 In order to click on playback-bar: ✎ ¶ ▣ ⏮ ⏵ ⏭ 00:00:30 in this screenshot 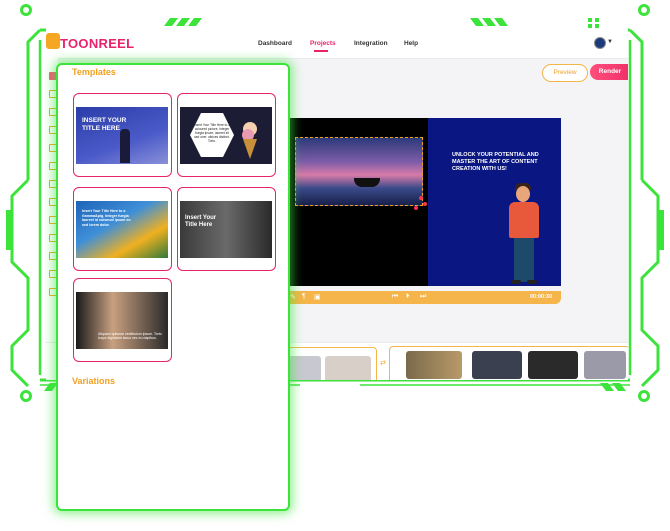, I will do `click(422, 297)`.